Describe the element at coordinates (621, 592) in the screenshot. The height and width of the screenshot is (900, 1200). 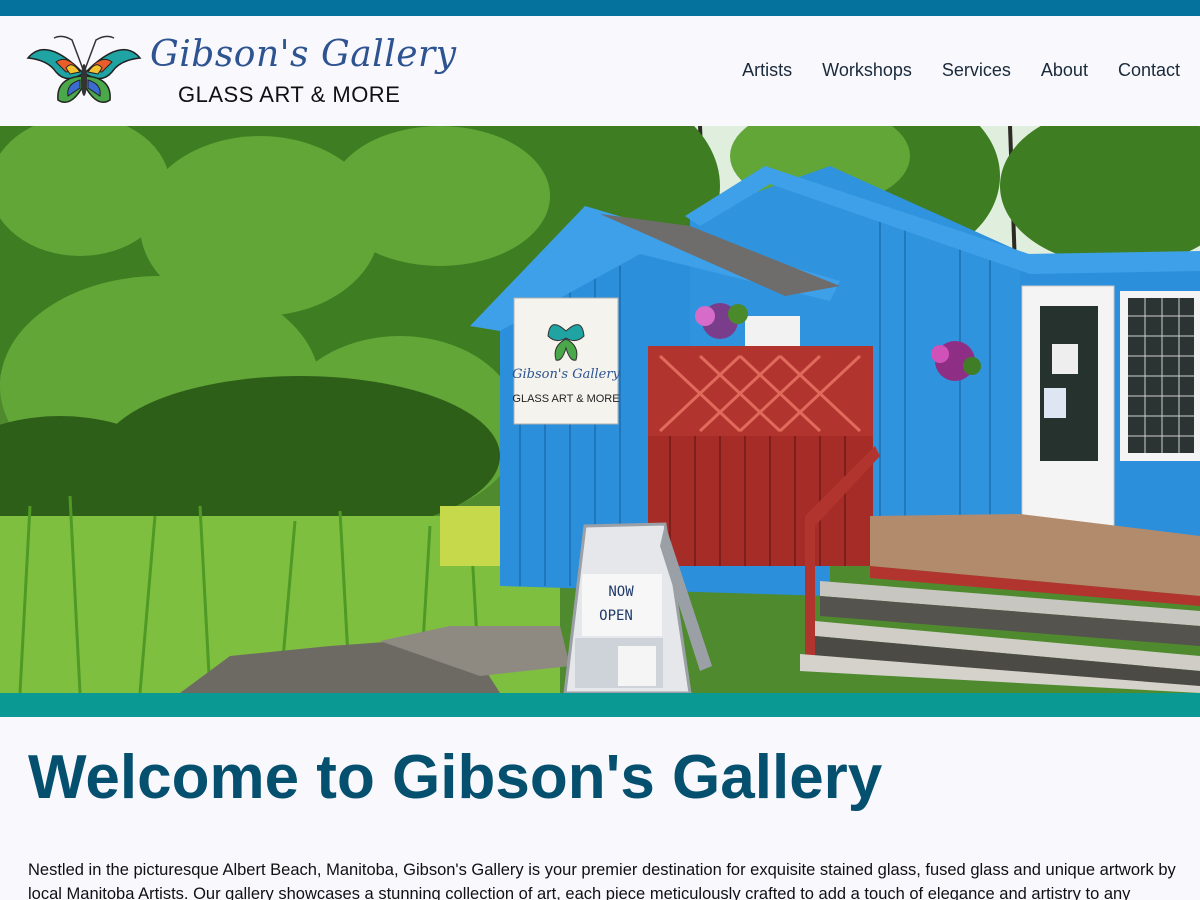
I see `board-text-now: NOW` at that location.